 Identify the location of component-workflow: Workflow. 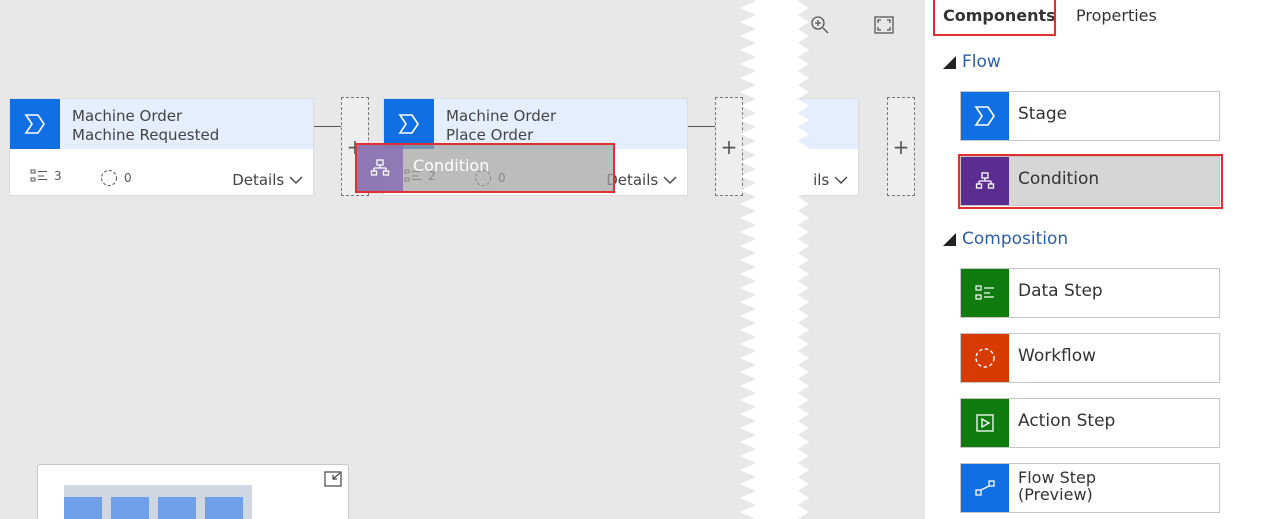
(1090, 358).